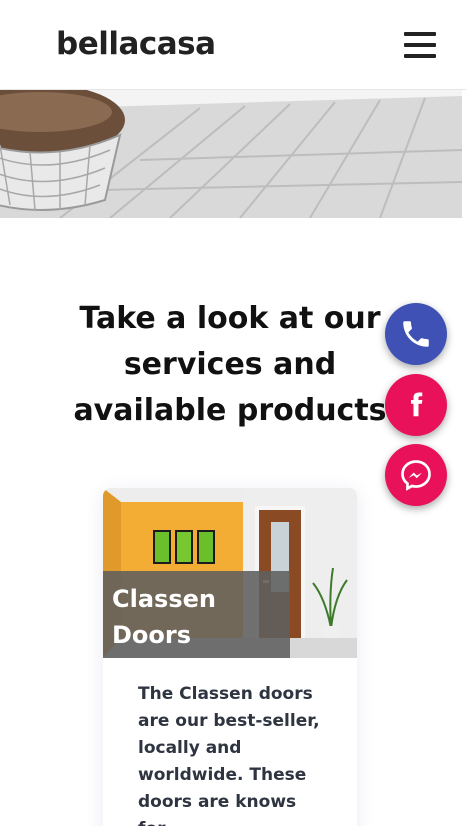  What do you see at coordinates (420, 46) in the screenshot?
I see `hamburger-menu-icon` at bounding box center [420, 46].